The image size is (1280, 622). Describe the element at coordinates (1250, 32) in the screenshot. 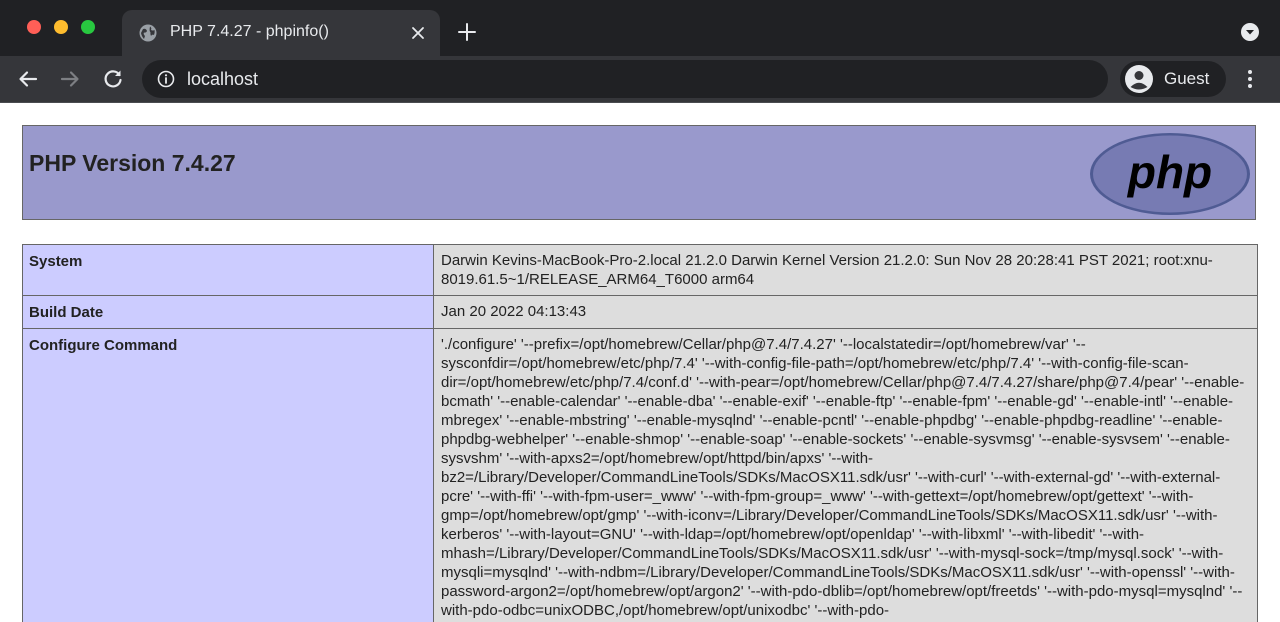

I see `chevron-down-circle-icon` at that location.